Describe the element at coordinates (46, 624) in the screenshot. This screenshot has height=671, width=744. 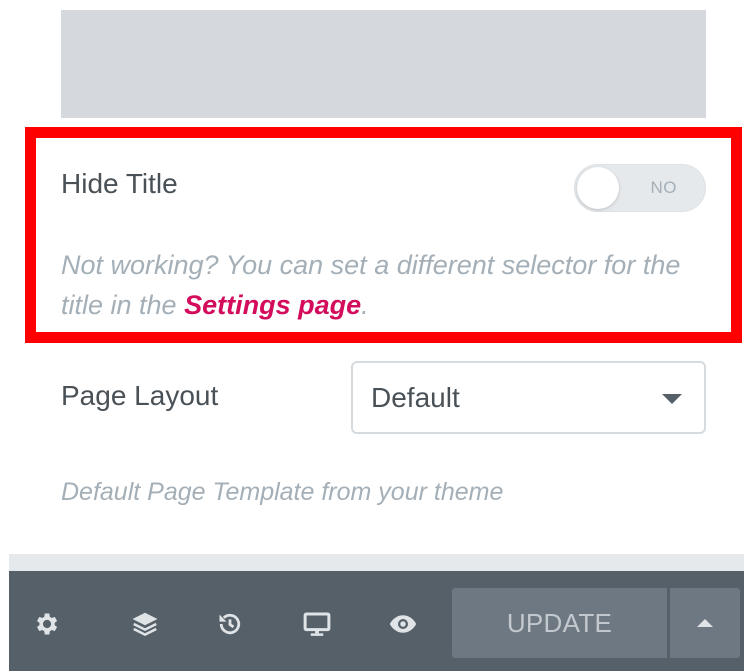
I see `gear-icon` at that location.